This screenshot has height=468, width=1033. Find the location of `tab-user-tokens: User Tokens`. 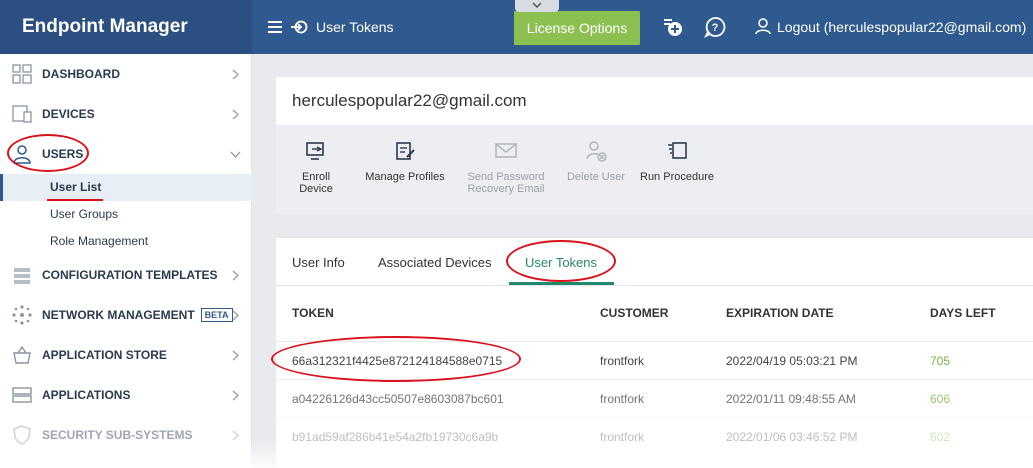

tab-user-tokens: User Tokens is located at coordinates (561, 262).